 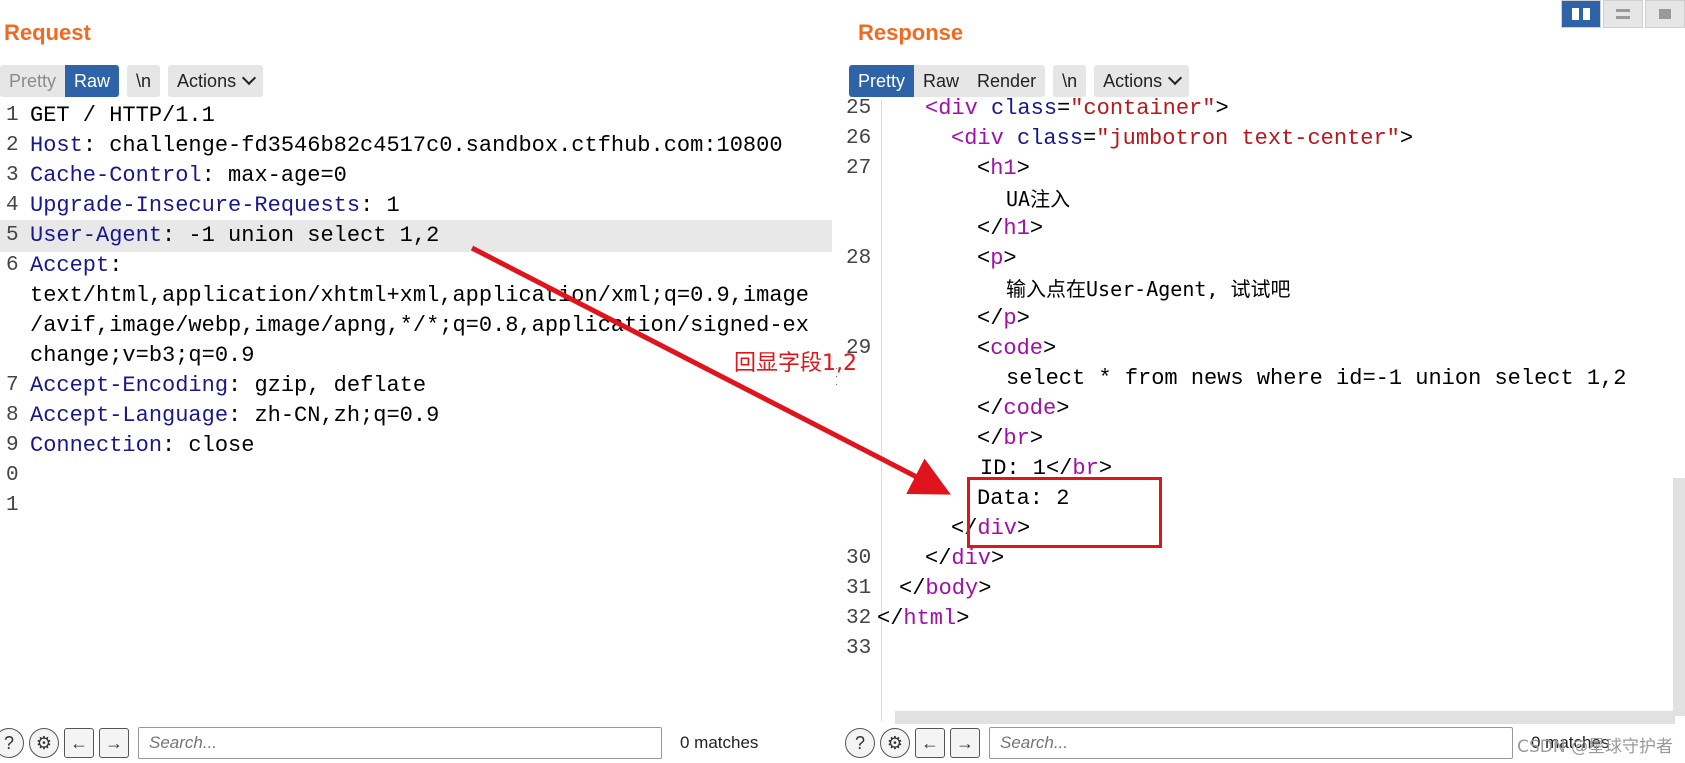 What do you see at coordinates (1595, 747) in the screenshot?
I see `watermark: CSDN @星球守护者` at bounding box center [1595, 747].